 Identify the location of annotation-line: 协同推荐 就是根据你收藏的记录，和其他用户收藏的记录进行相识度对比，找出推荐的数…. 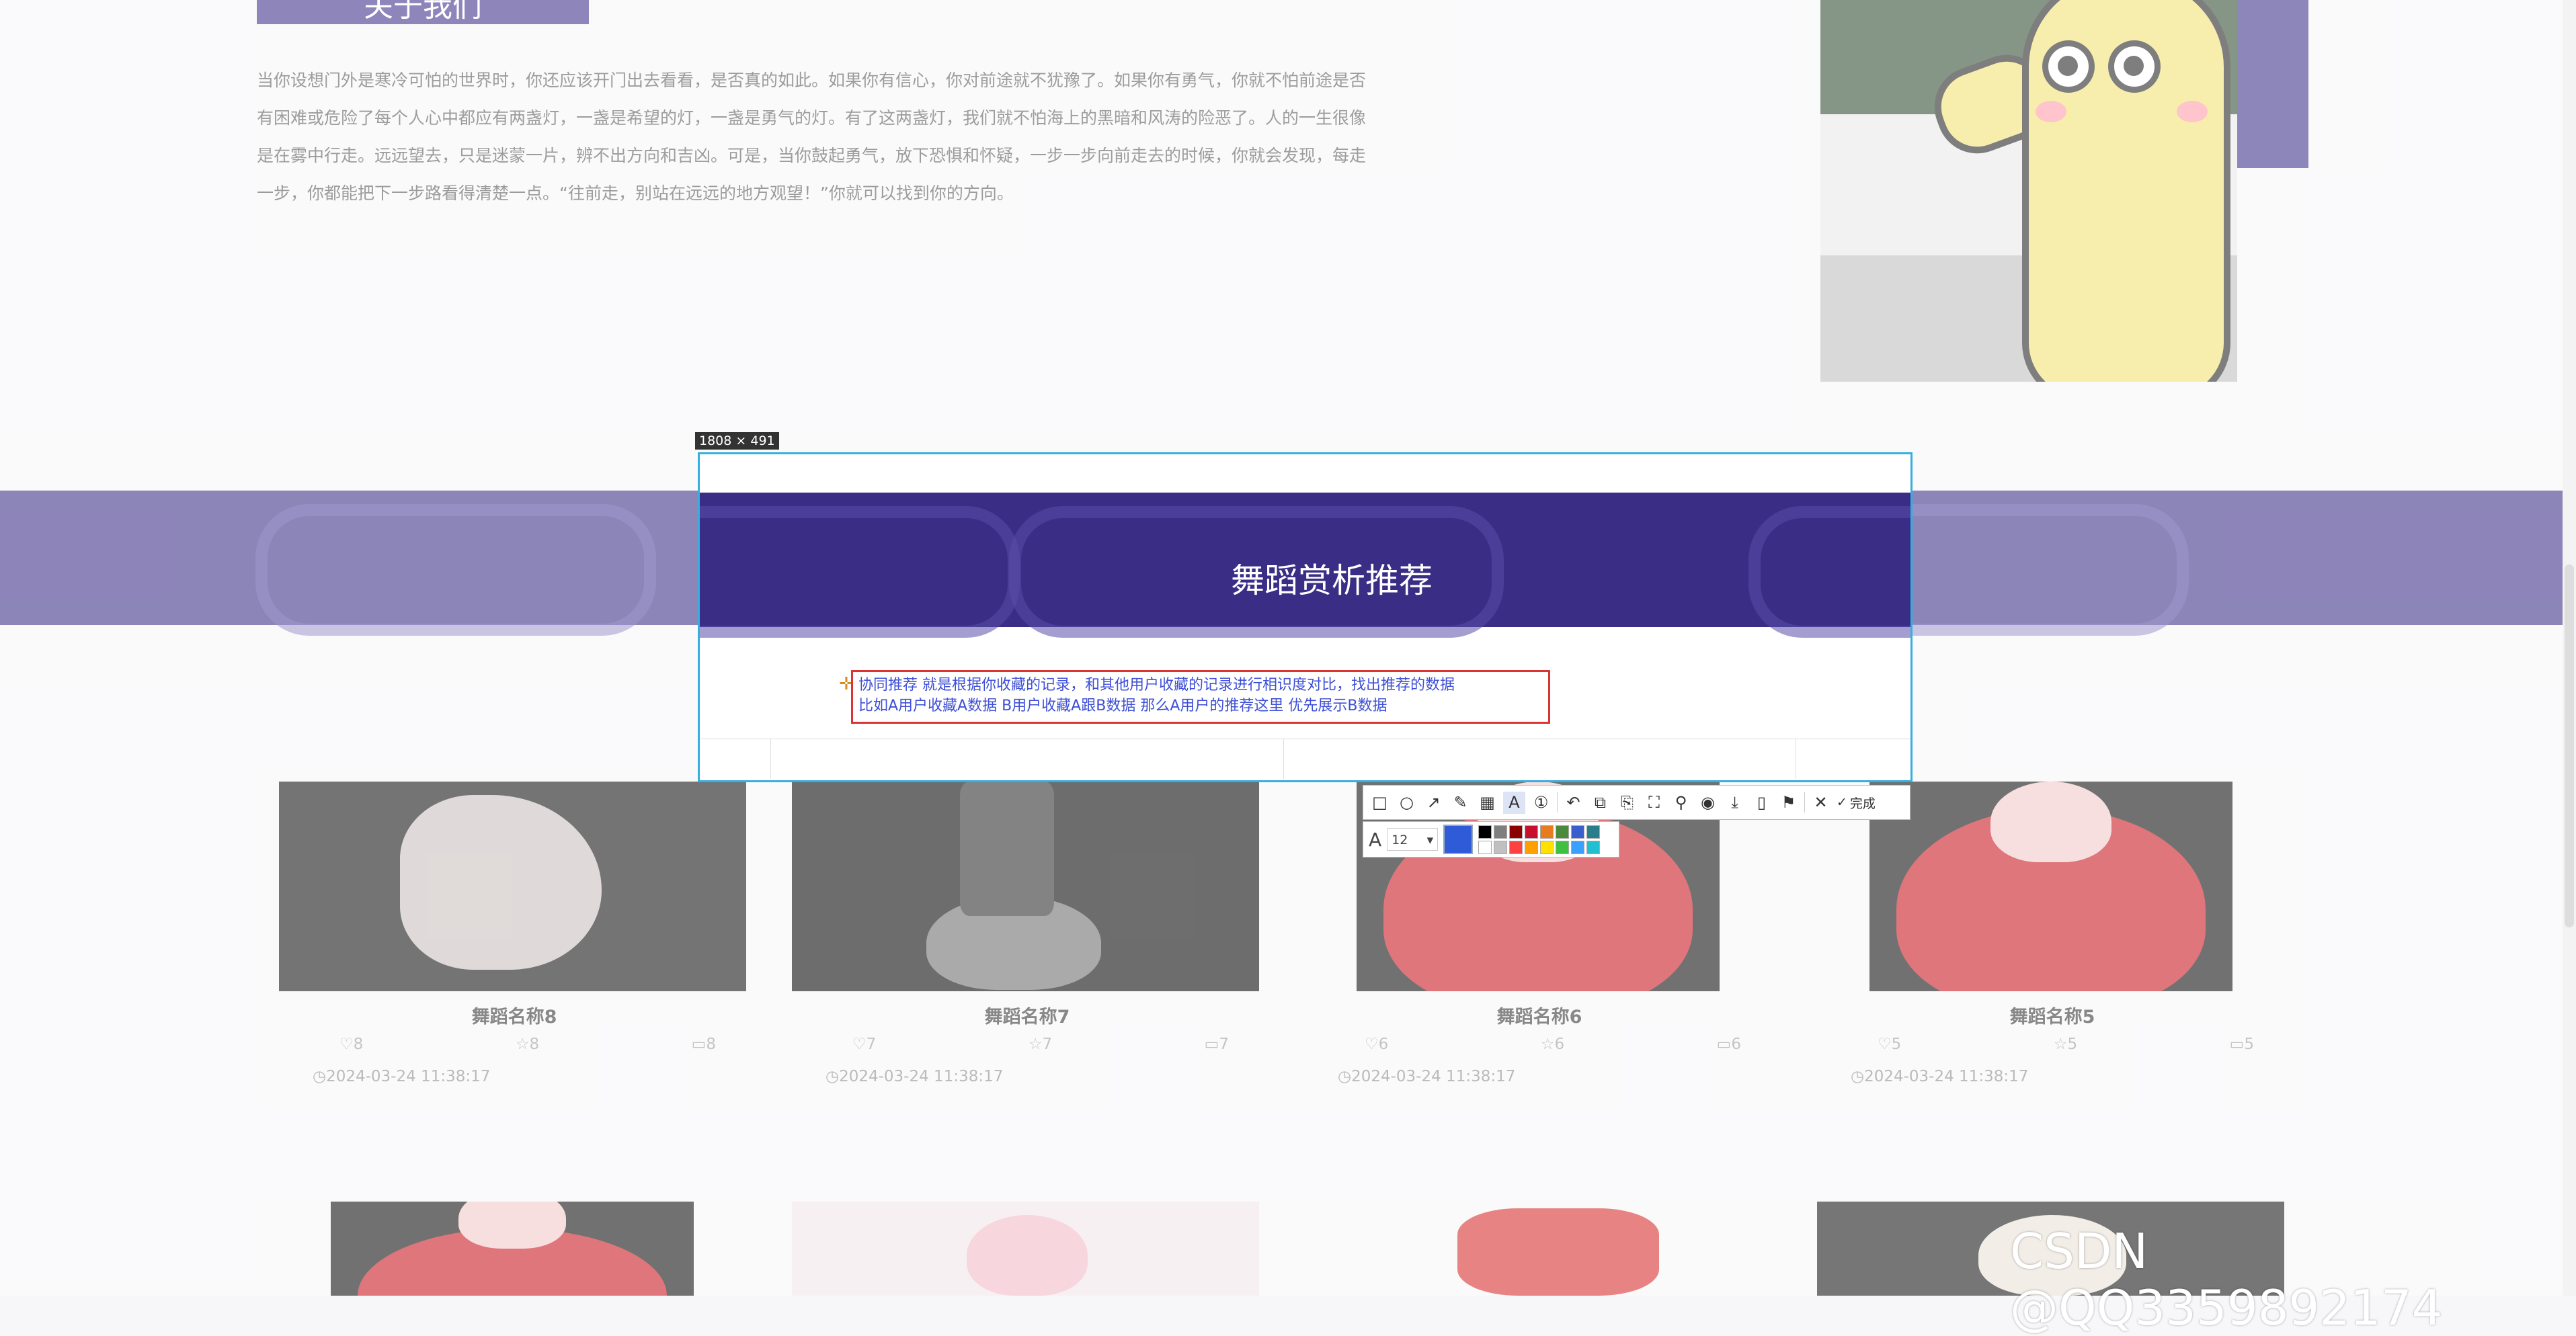
(1156, 685).